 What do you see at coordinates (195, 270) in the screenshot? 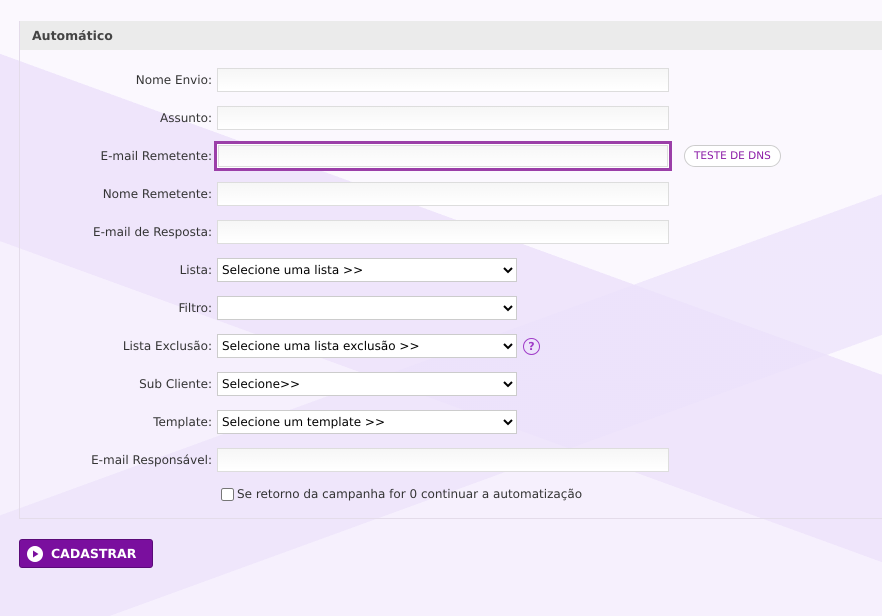
I see `field-label: Lista:` at bounding box center [195, 270].